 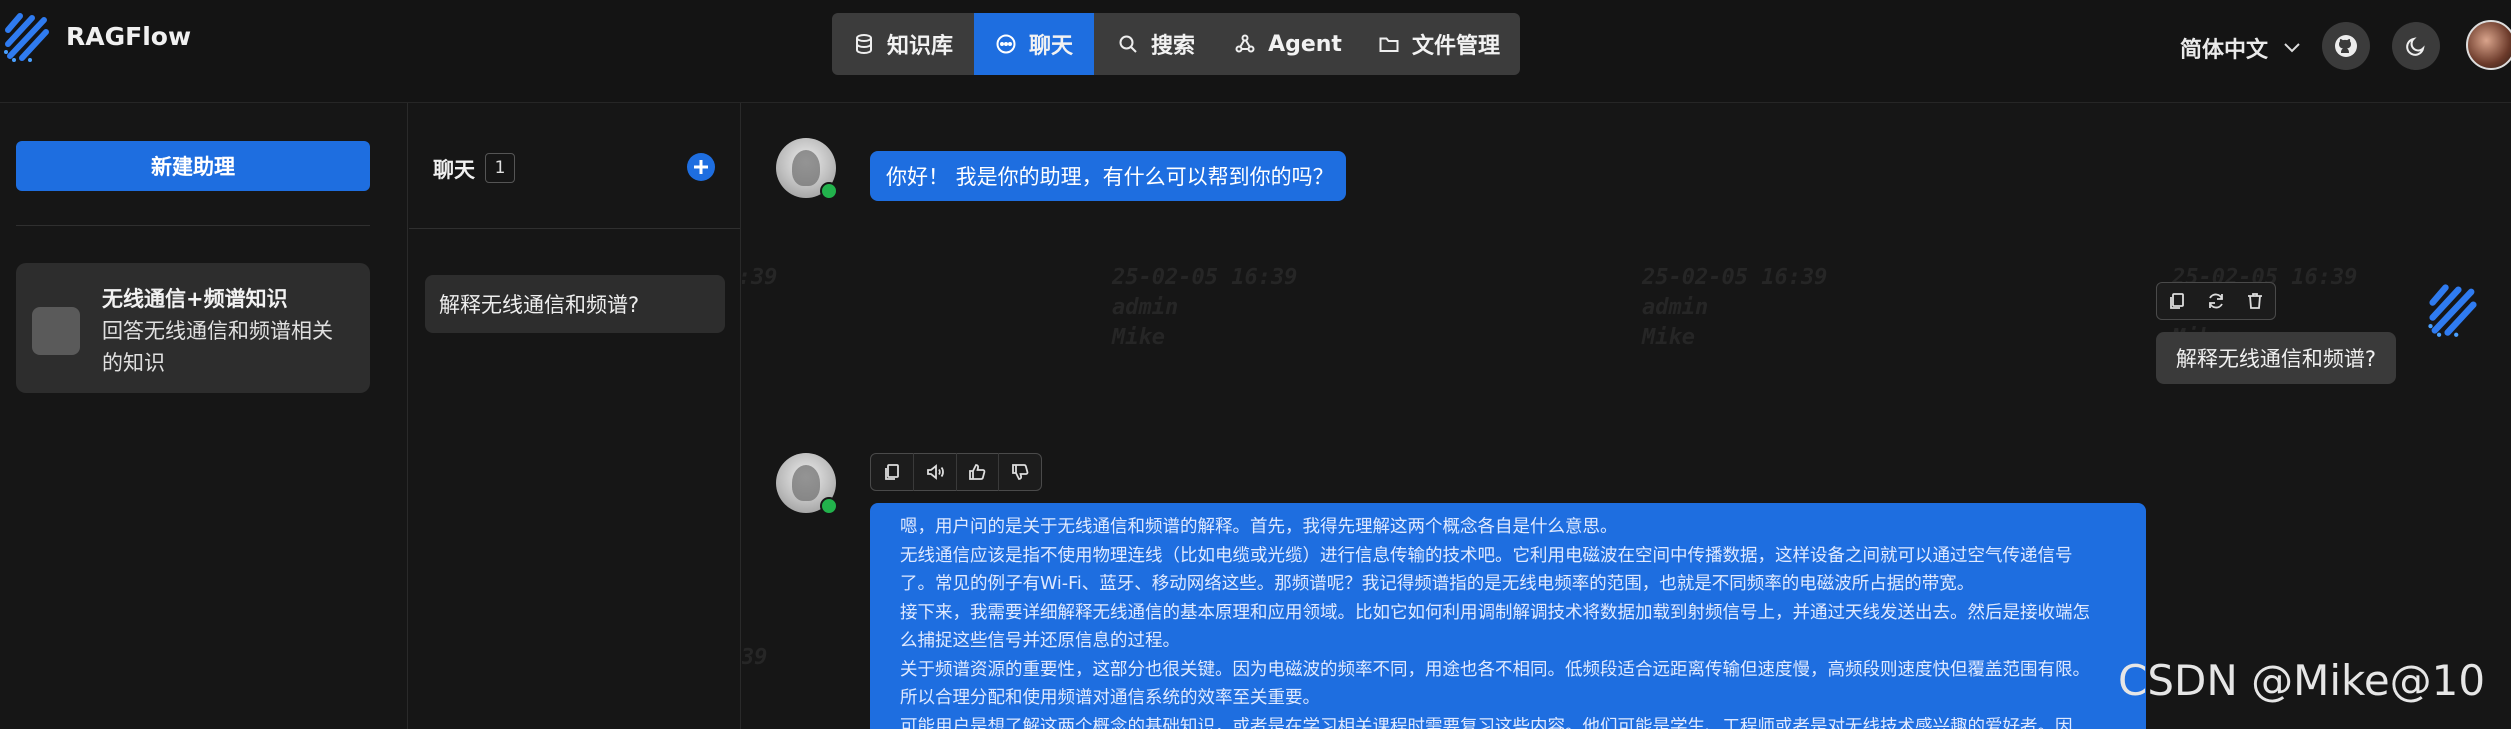 I want to click on speaker-icon, so click(x=935, y=472).